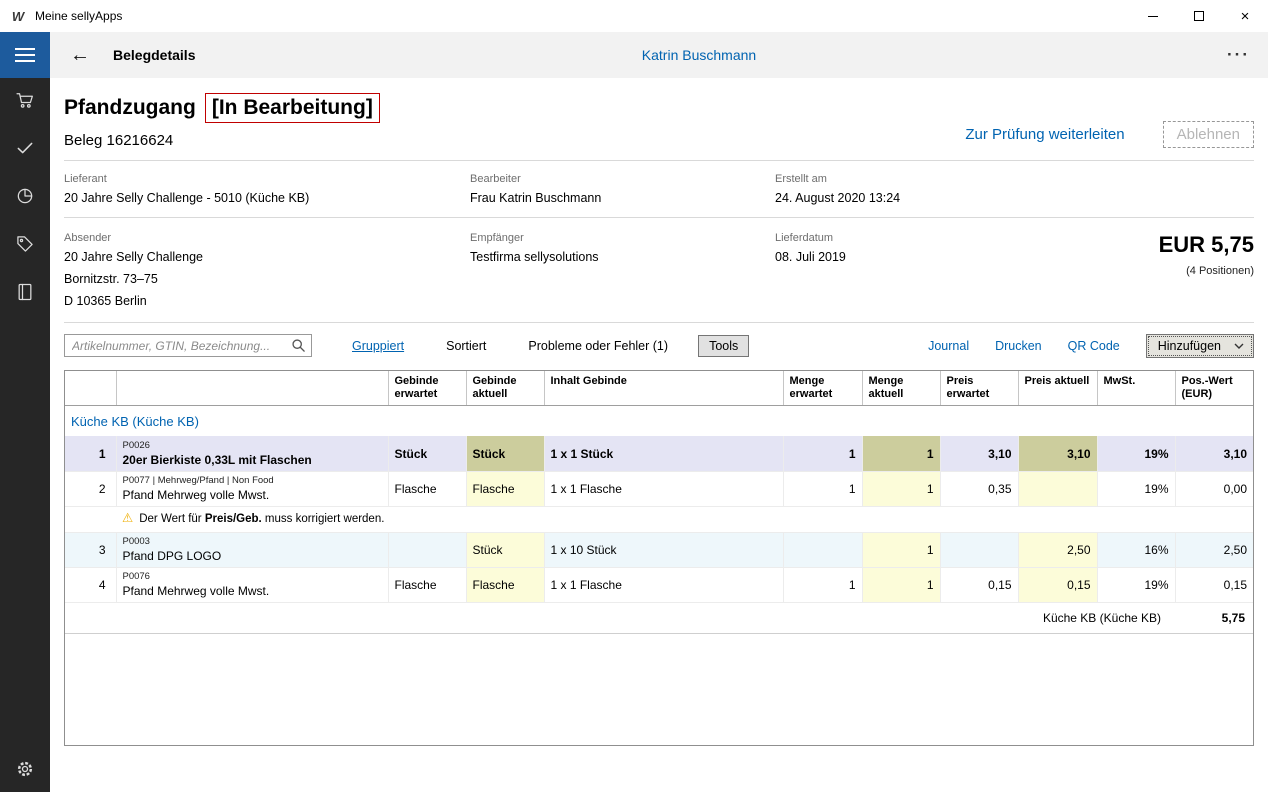  What do you see at coordinates (622, 270) in the screenshot?
I see `info-field-empfaenger: Empfänger Testfirma sellysolutions` at bounding box center [622, 270].